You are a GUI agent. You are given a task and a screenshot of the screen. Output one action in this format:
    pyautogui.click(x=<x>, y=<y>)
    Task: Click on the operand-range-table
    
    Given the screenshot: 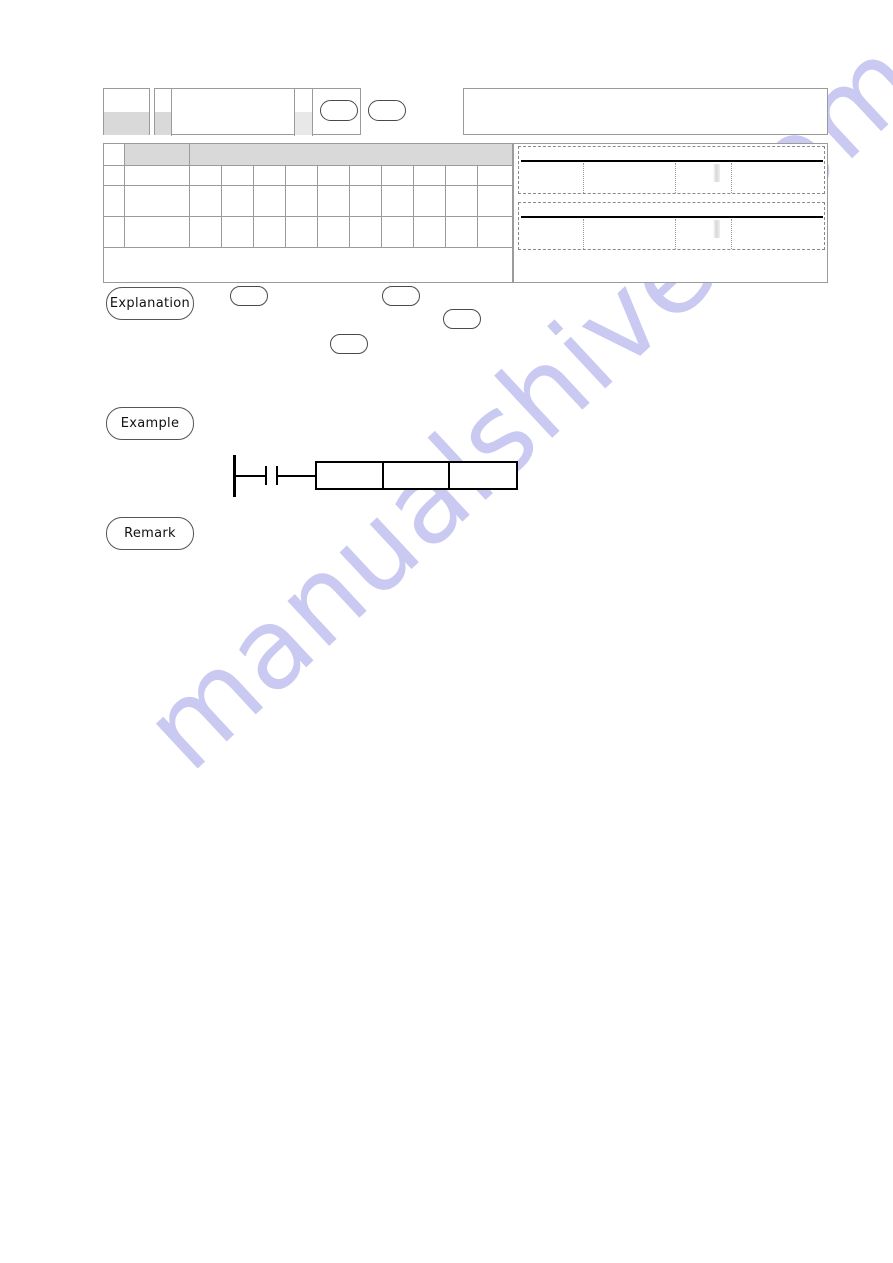 What is the action you would take?
    pyautogui.click(x=308, y=213)
    